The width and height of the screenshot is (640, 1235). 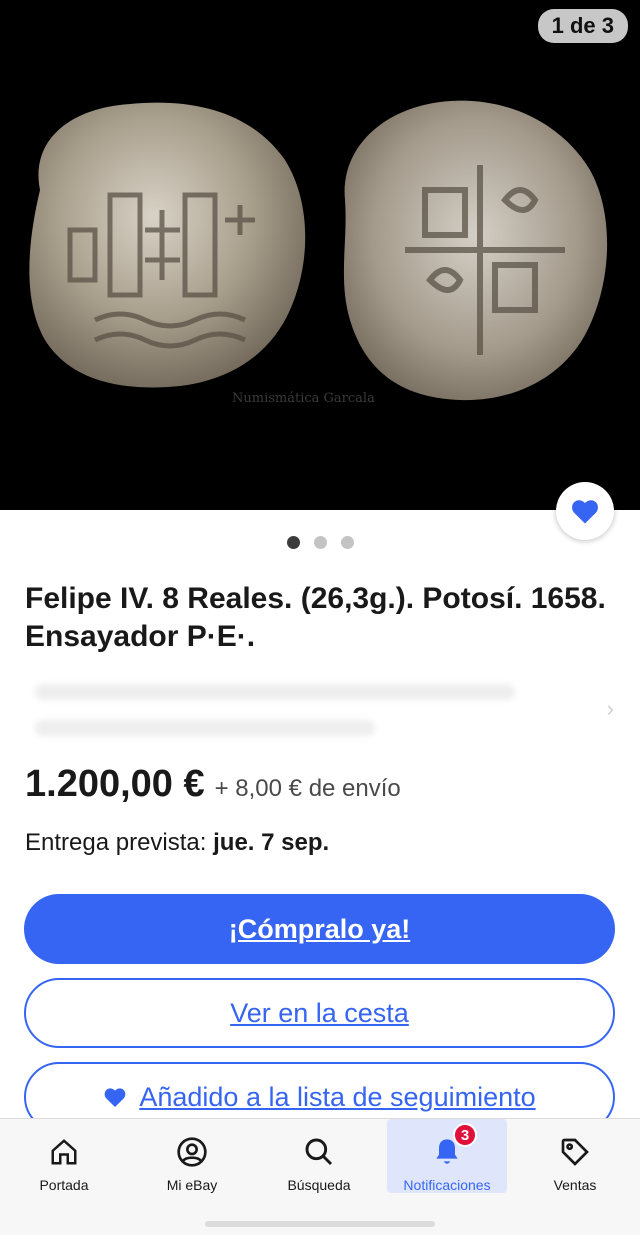 What do you see at coordinates (213, 784) in the screenshot?
I see `price-row: 1.200,00 € + 8,00 € de envío` at bounding box center [213, 784].